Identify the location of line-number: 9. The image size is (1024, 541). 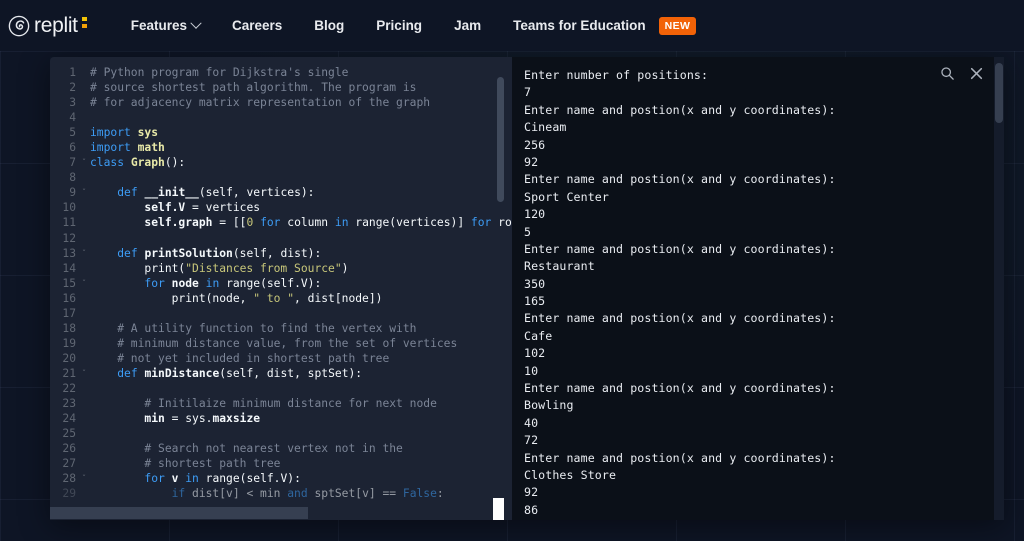
(72, 193).